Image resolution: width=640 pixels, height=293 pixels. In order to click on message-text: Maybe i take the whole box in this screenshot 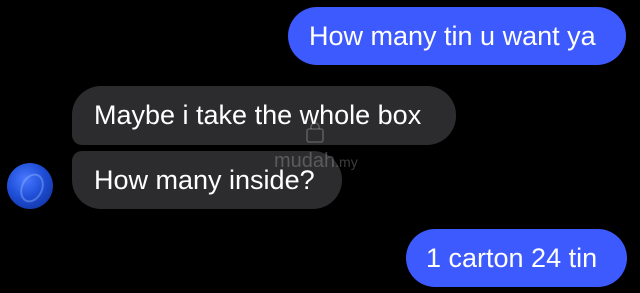, I will do `click(258, 115)`.